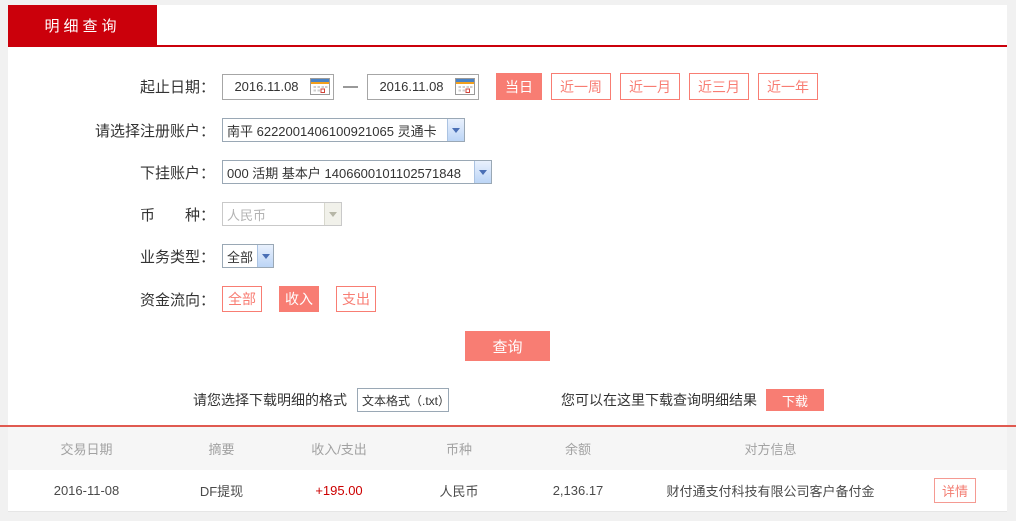 The height and width of the screenshot is (521, 1016). I want to click on header-trade-date: 交易日期, so click(86, 449).